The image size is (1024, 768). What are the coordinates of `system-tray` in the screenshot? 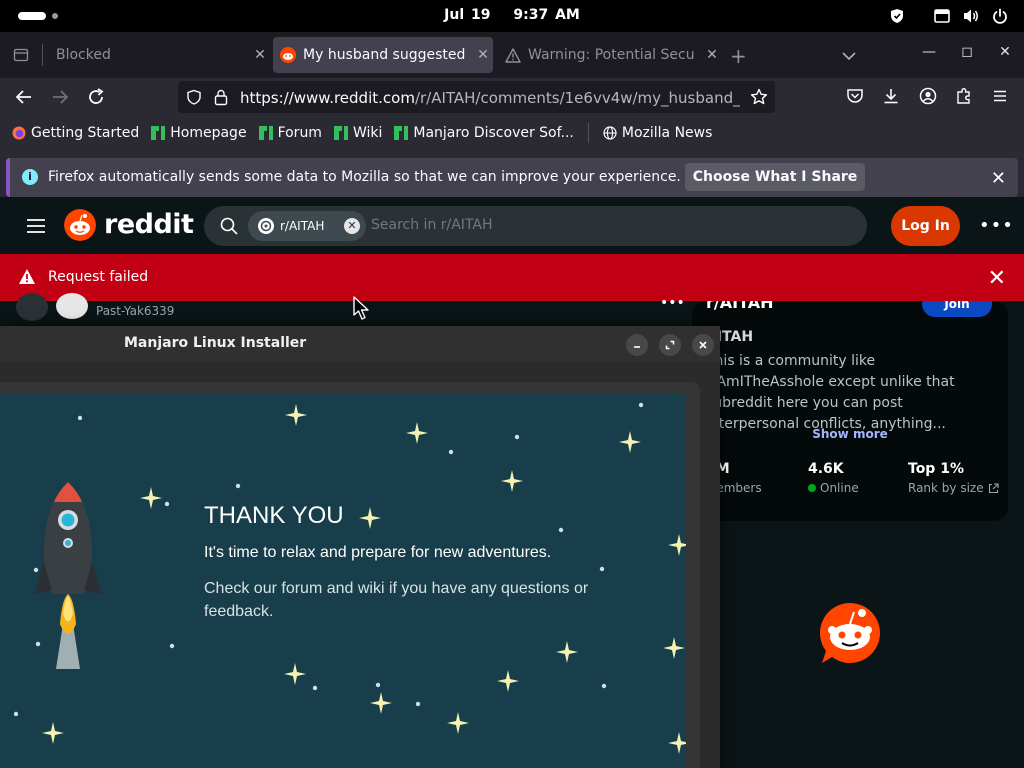 It's located at (949, 16).